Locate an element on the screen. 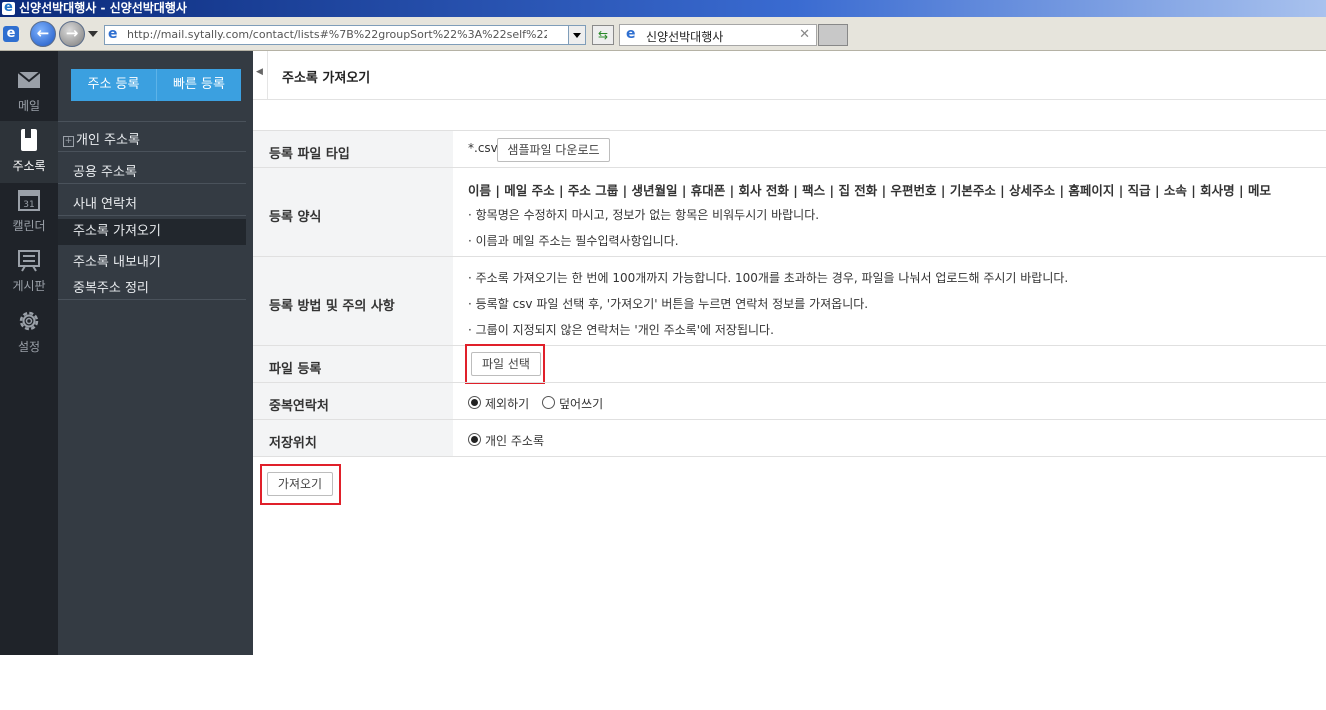 The image size is (1326, 710). rail-item-board: 게시판 is located at coordinates (29, 278).